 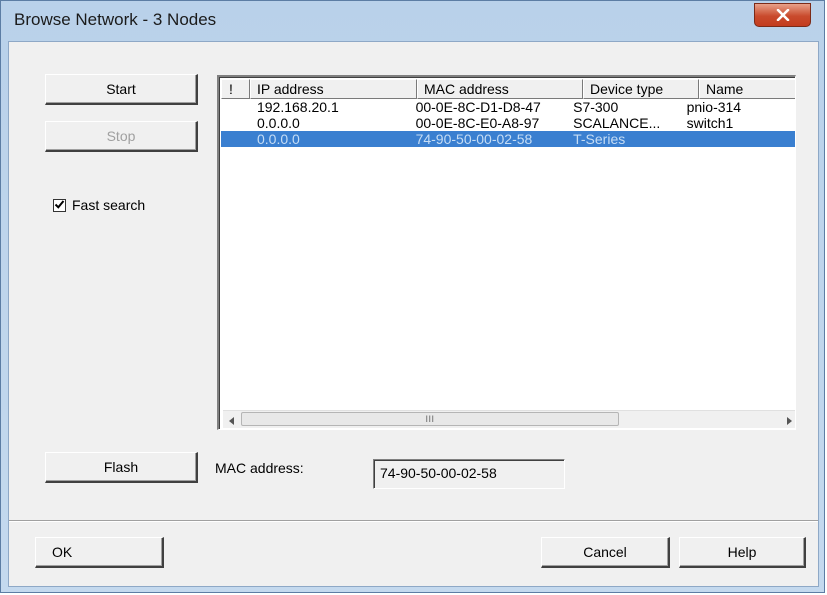 I want to click on scroll-thumb-grip: III, so click(x=430, y=419).